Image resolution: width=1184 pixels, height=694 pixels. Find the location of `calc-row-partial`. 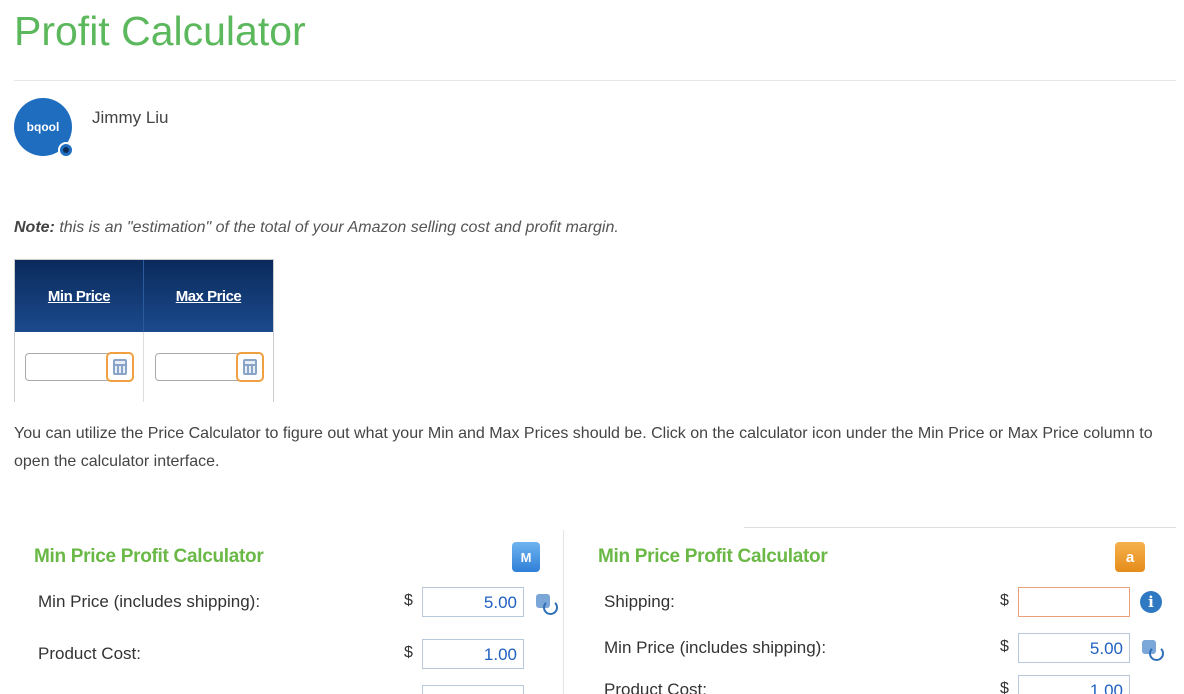

calc-row-partial is located at coordinates (298, 689).